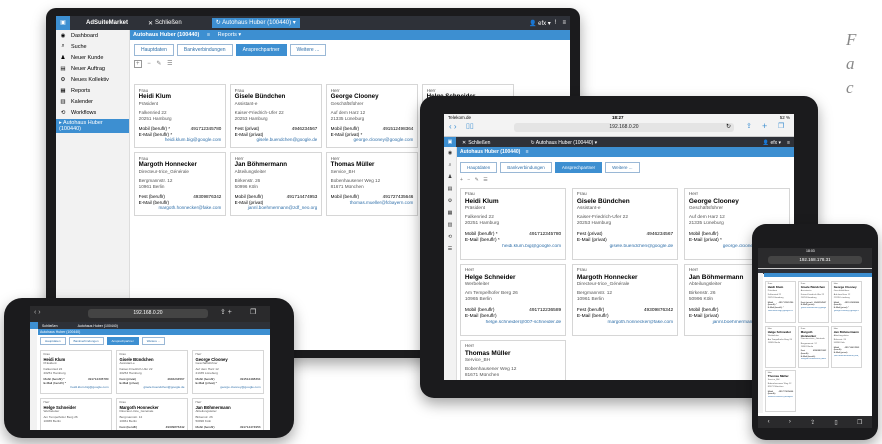 This screenshot has width=882, height=444. What do you see at coordinates (835, 422) in the screenshot?
I see `bookmarks-icon: ▯` at bounding box center [835, 422].